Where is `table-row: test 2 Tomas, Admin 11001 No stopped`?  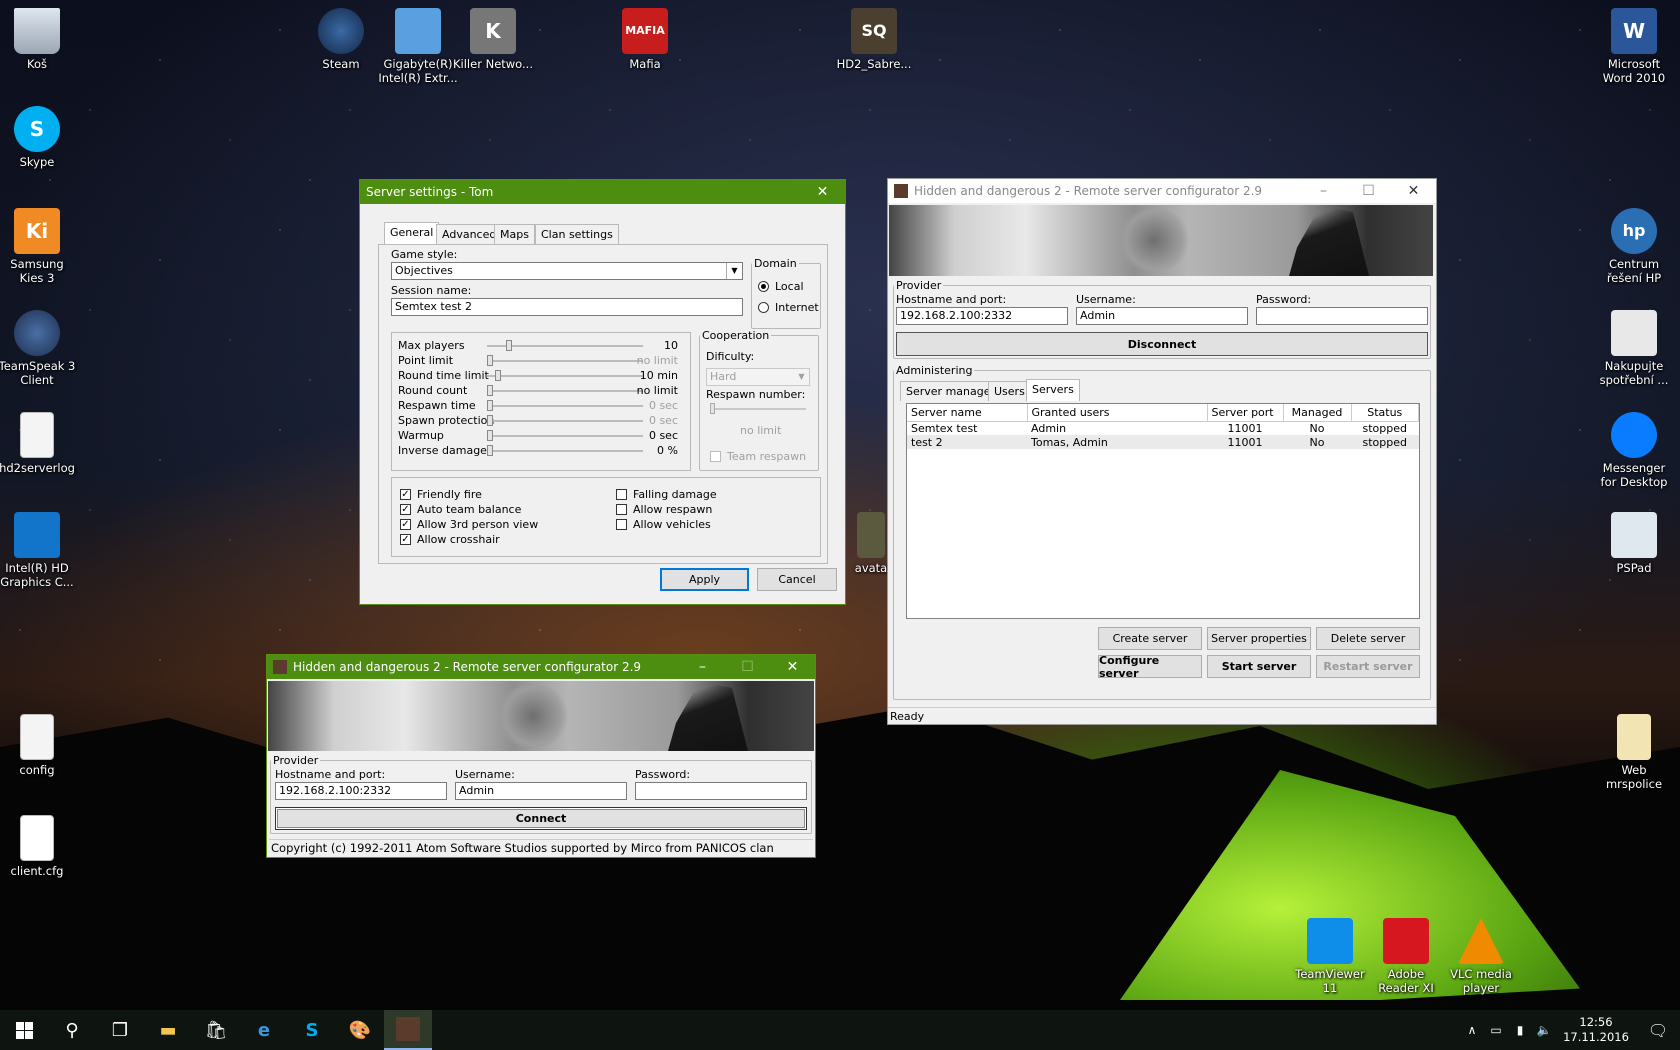 table-row: test 2 Tomas, Admin 11001 No stopped is located at coordinates (1163, 442).